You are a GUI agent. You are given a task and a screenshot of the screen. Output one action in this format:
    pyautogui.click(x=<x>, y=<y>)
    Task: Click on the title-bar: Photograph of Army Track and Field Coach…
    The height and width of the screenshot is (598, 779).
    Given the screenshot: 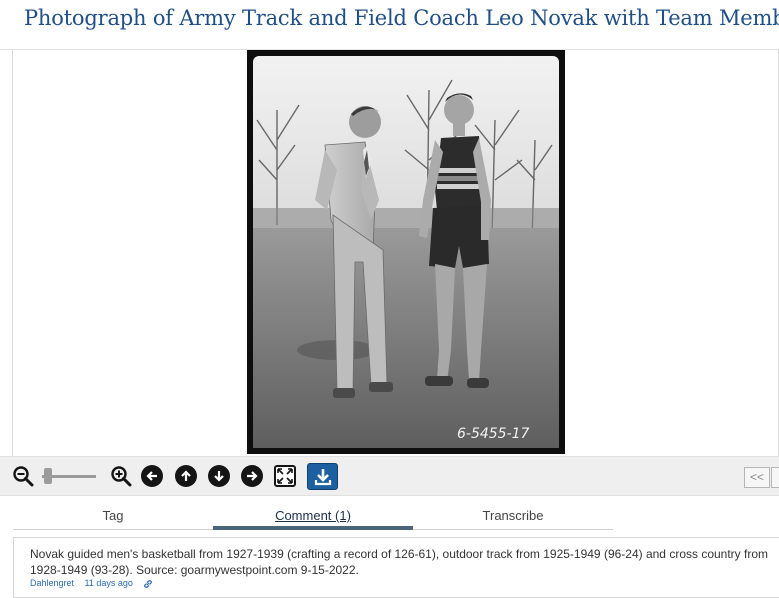 What is the action you would take?
    pyautogui.click(x=389, y=25)
    